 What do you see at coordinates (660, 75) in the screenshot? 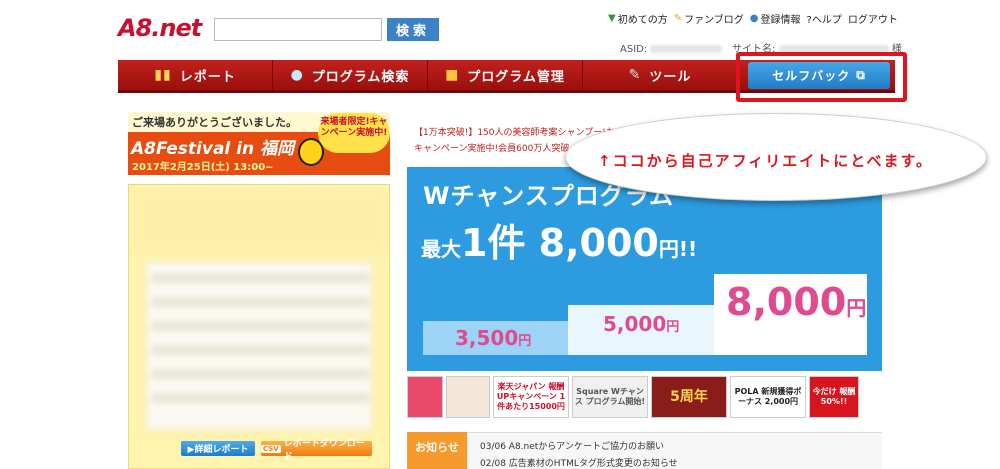
I see `nav-tools: ✎ ツール` at bounding box center [660, 75].